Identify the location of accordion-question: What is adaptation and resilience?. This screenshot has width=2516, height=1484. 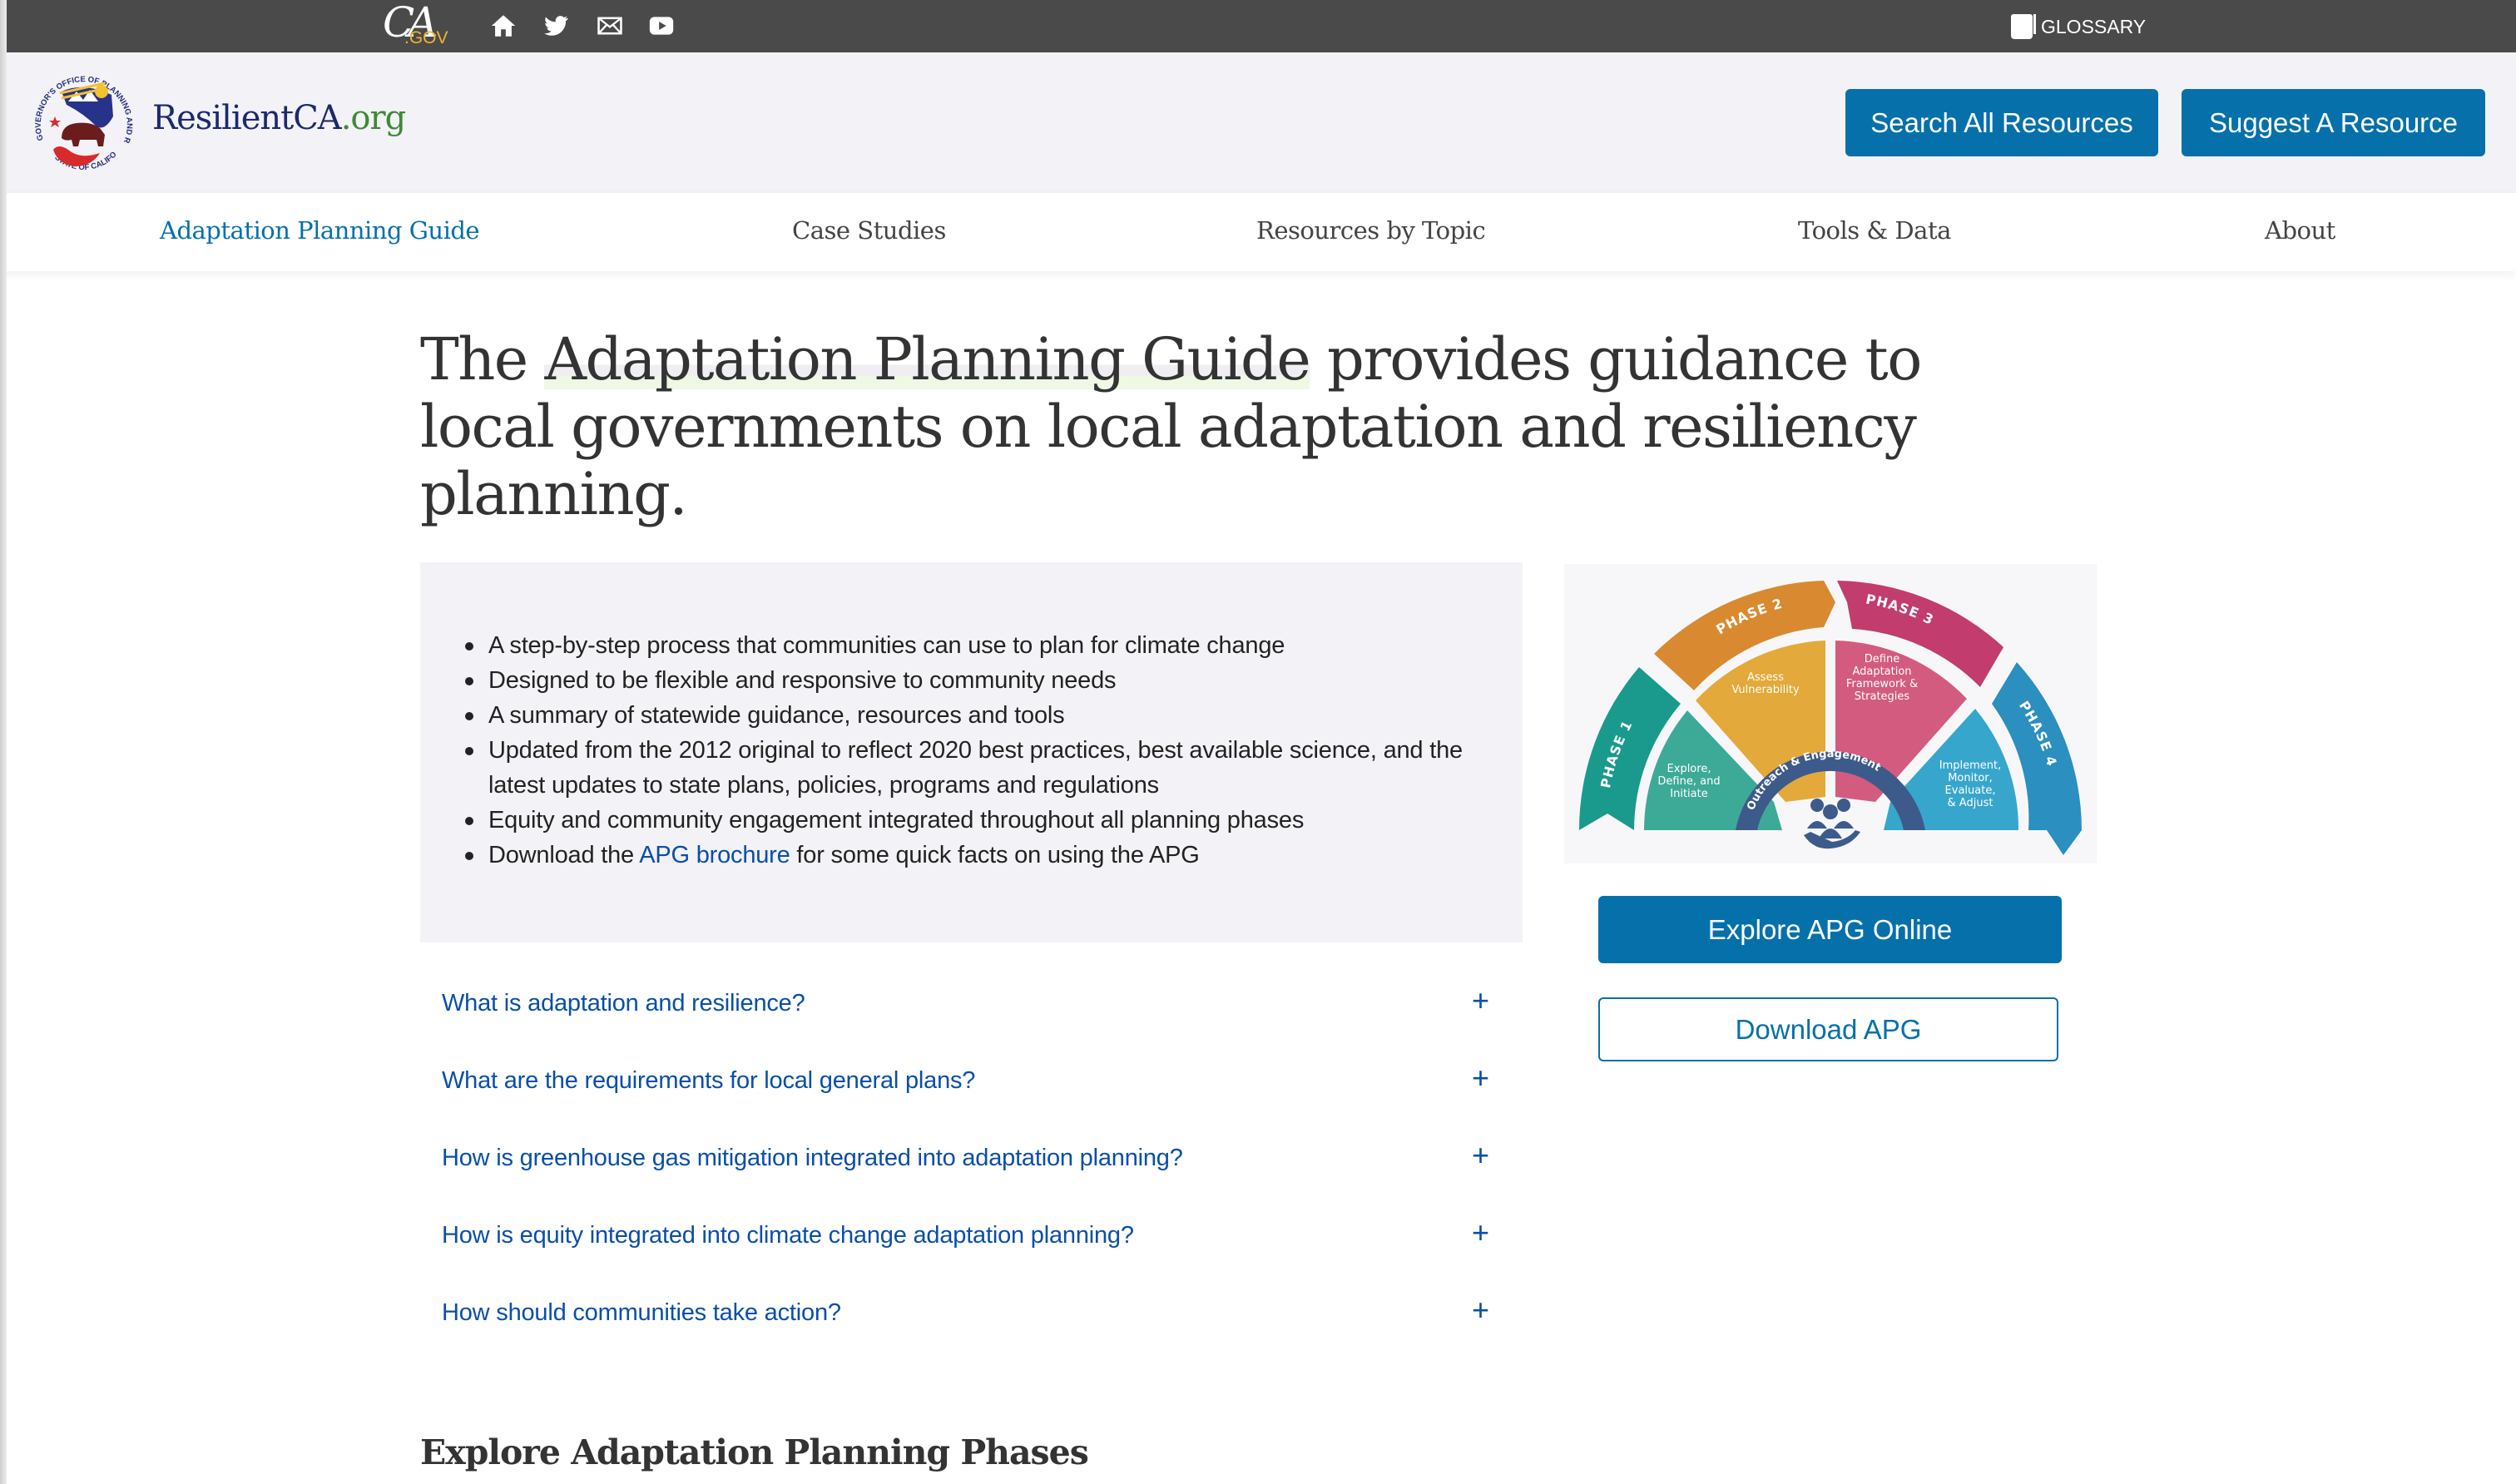
(623, 1004).